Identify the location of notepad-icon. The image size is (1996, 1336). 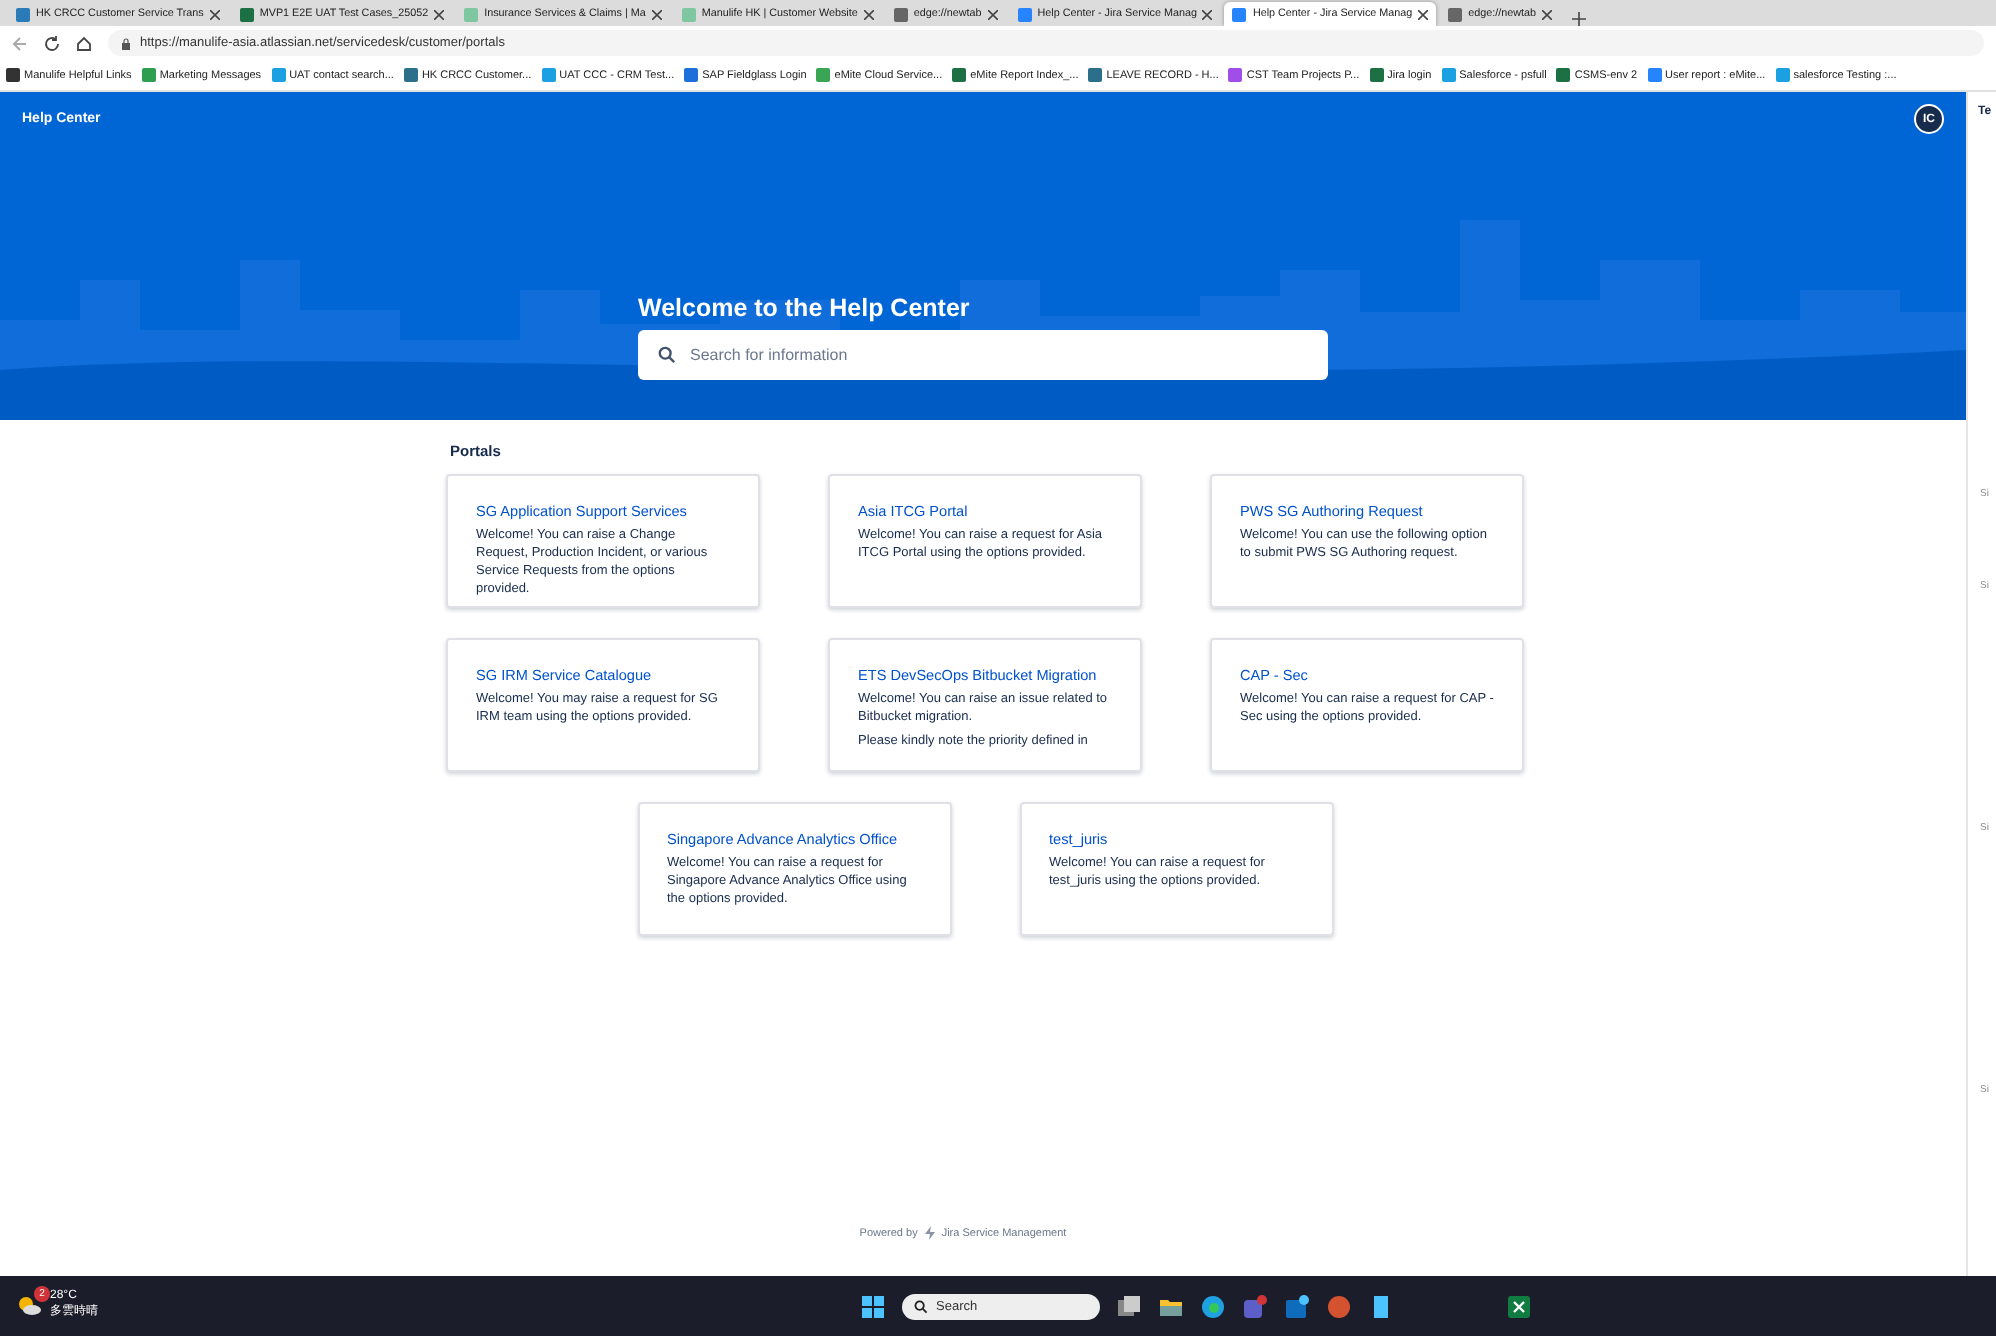
(1381, 1306).